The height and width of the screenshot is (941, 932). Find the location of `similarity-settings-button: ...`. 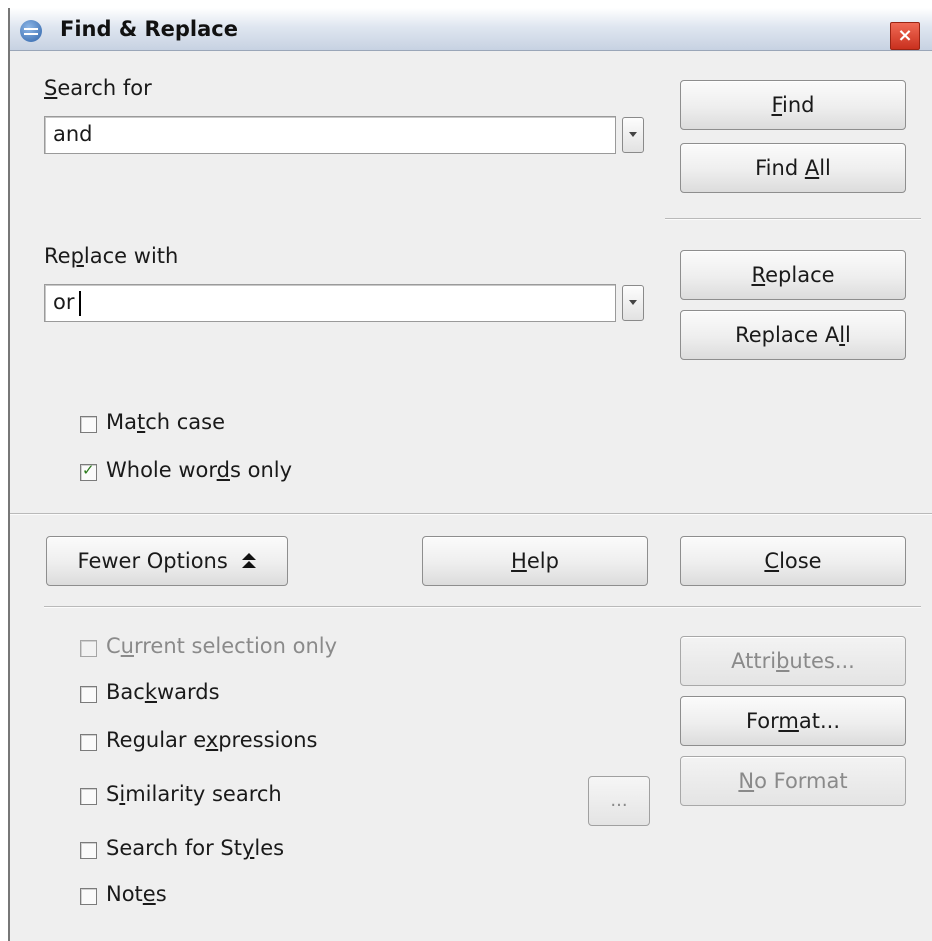

similarity-settings-button: ... is located at coordinates (619, 801).